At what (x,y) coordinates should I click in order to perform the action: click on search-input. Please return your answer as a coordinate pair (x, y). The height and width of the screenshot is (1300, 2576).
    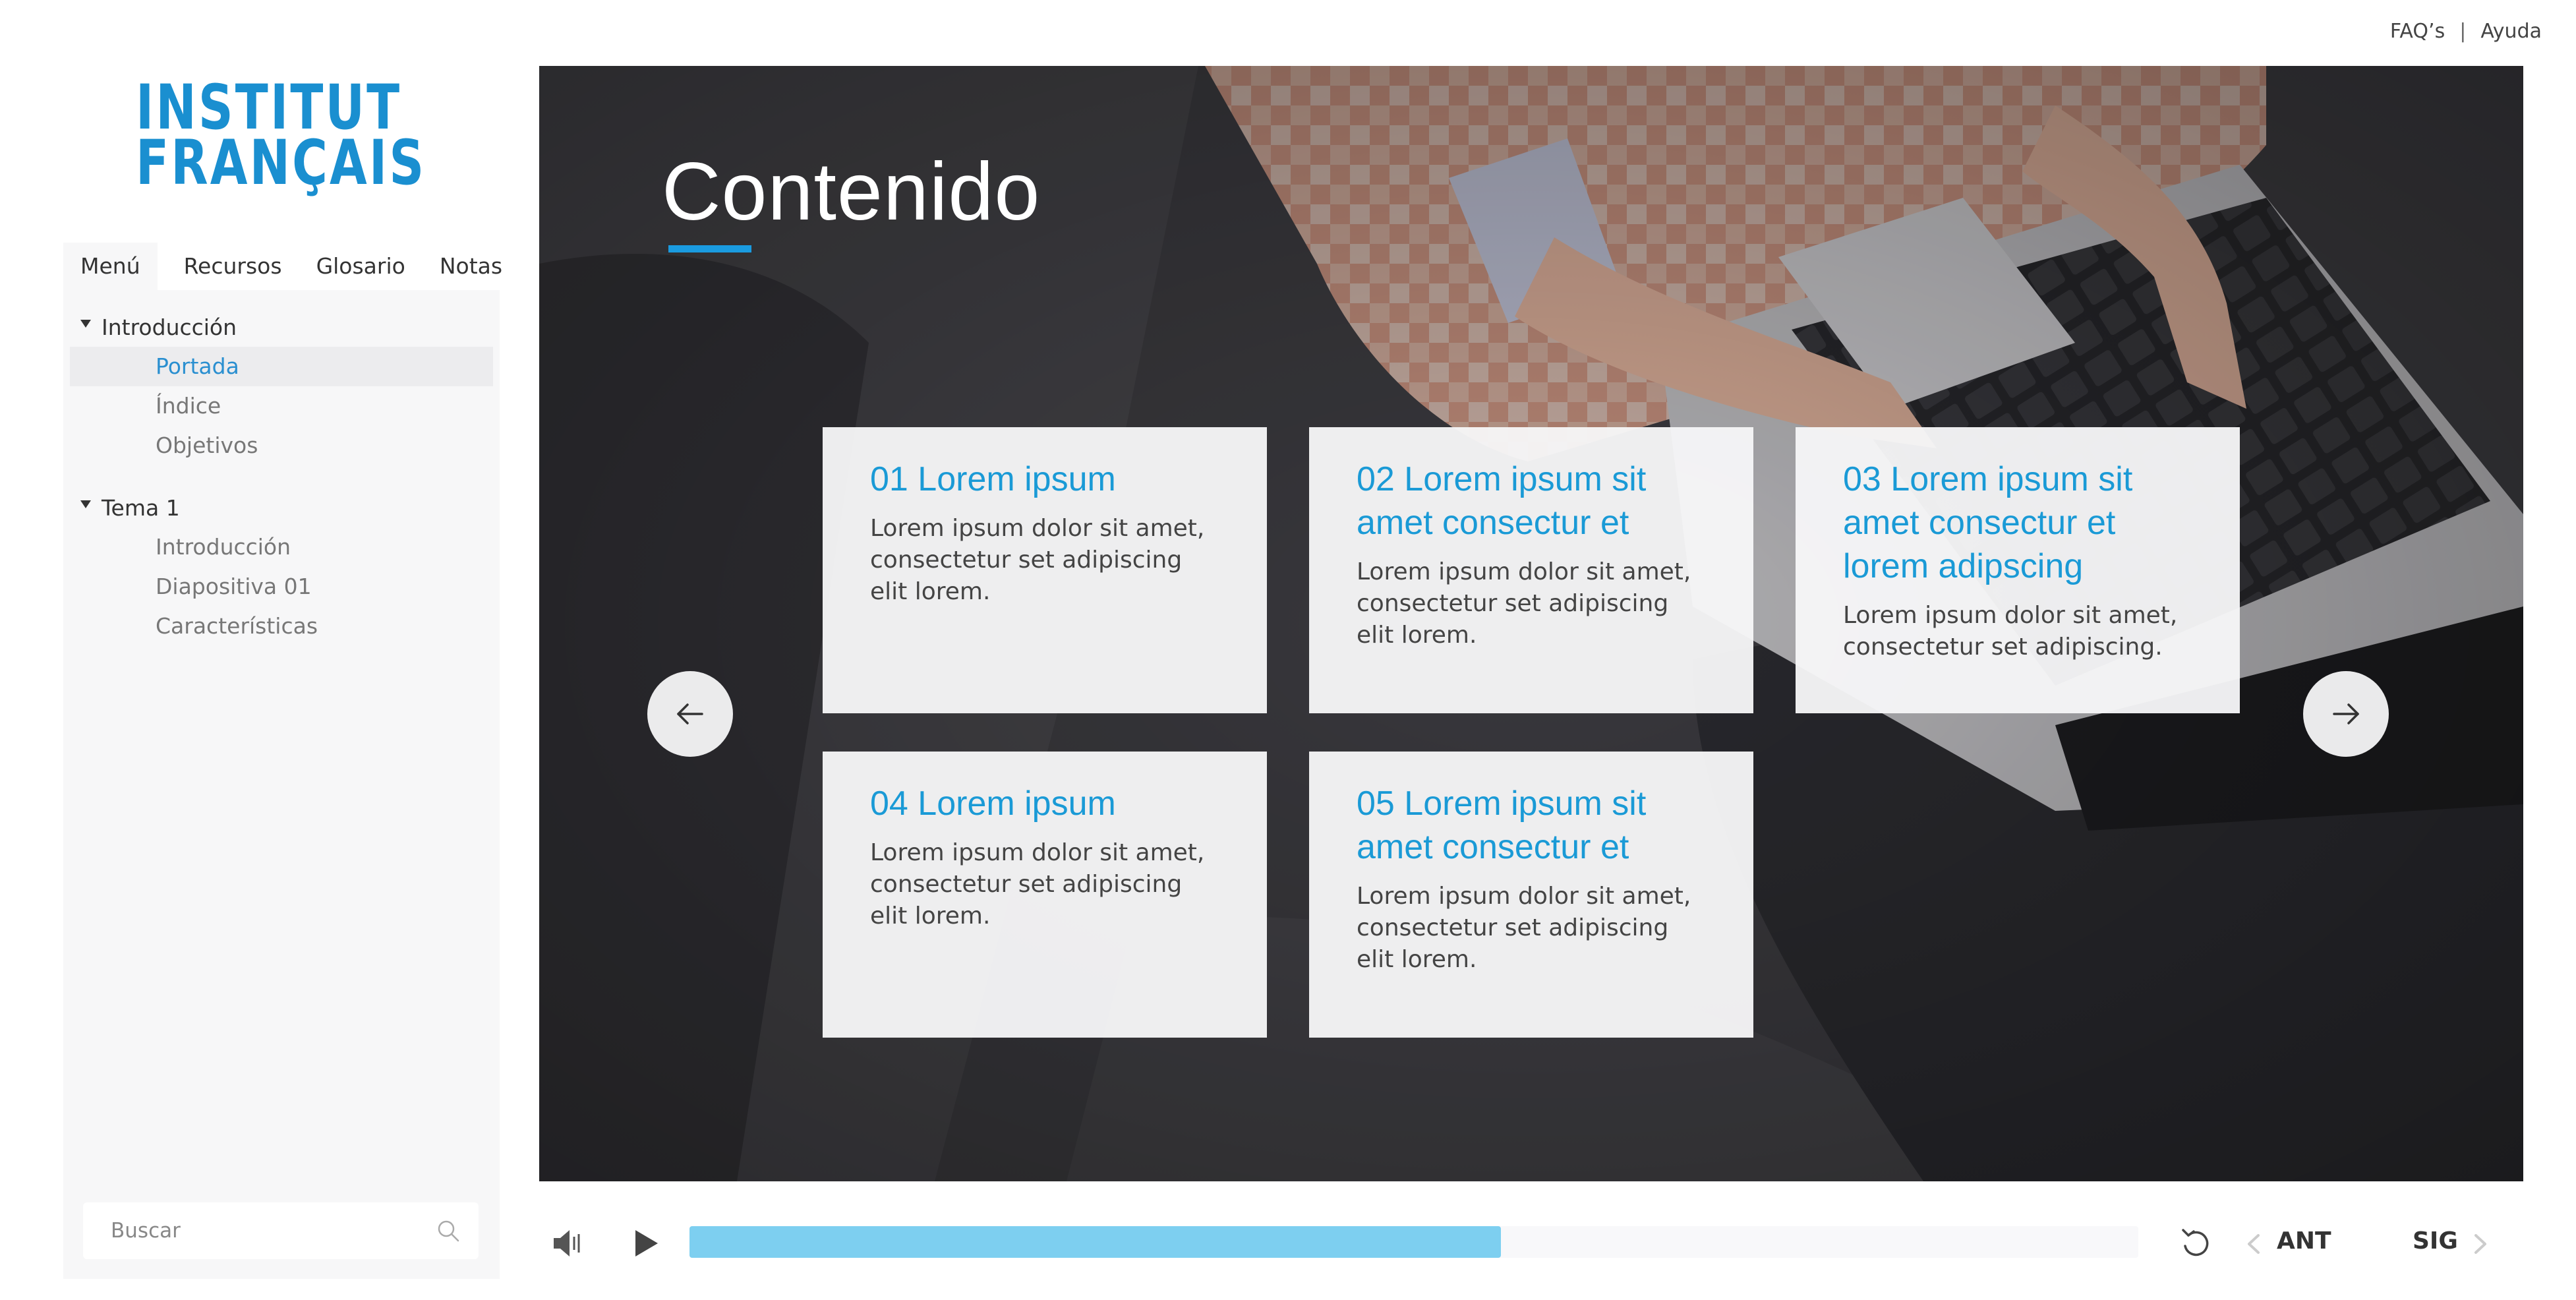
    Looking at the image, I should click on (273, 1231).